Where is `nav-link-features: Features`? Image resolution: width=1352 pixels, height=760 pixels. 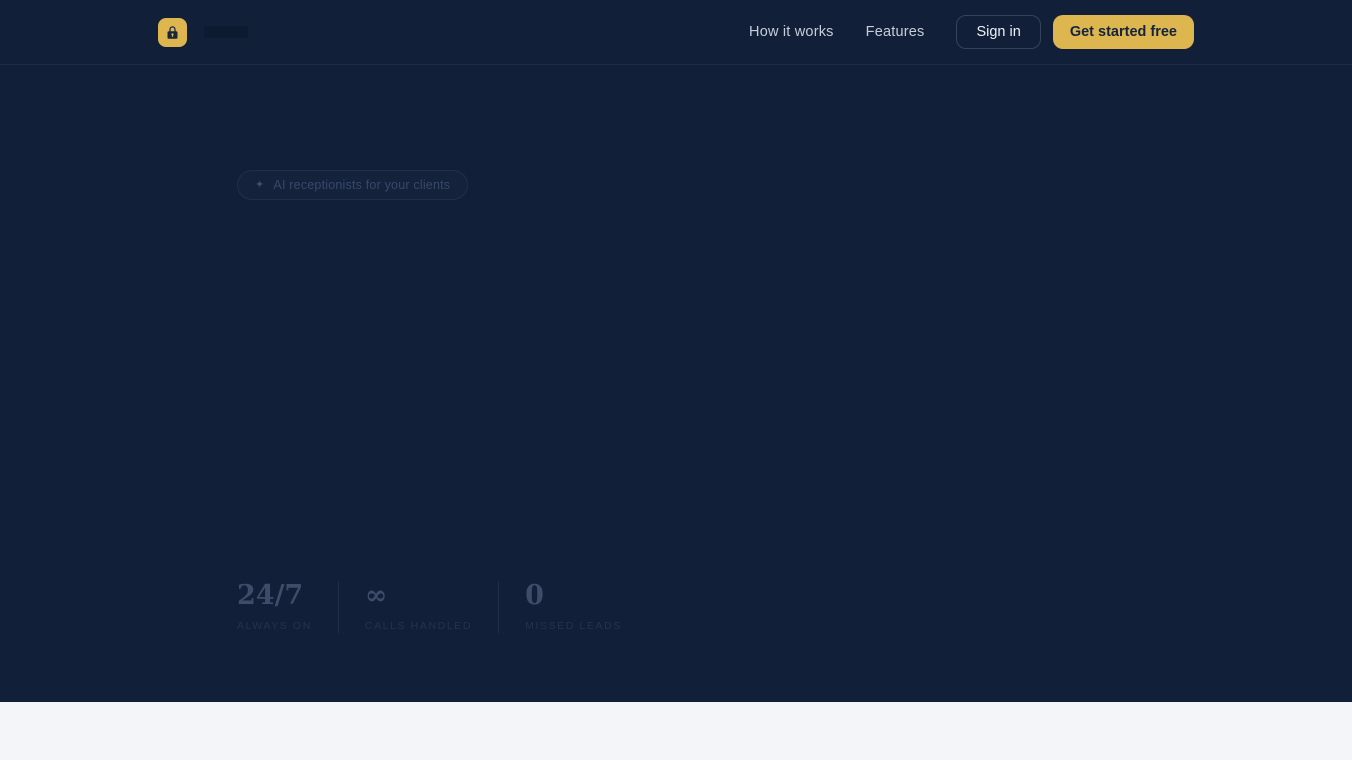
nav-link-features: Features is located at coordinates (895, 32).